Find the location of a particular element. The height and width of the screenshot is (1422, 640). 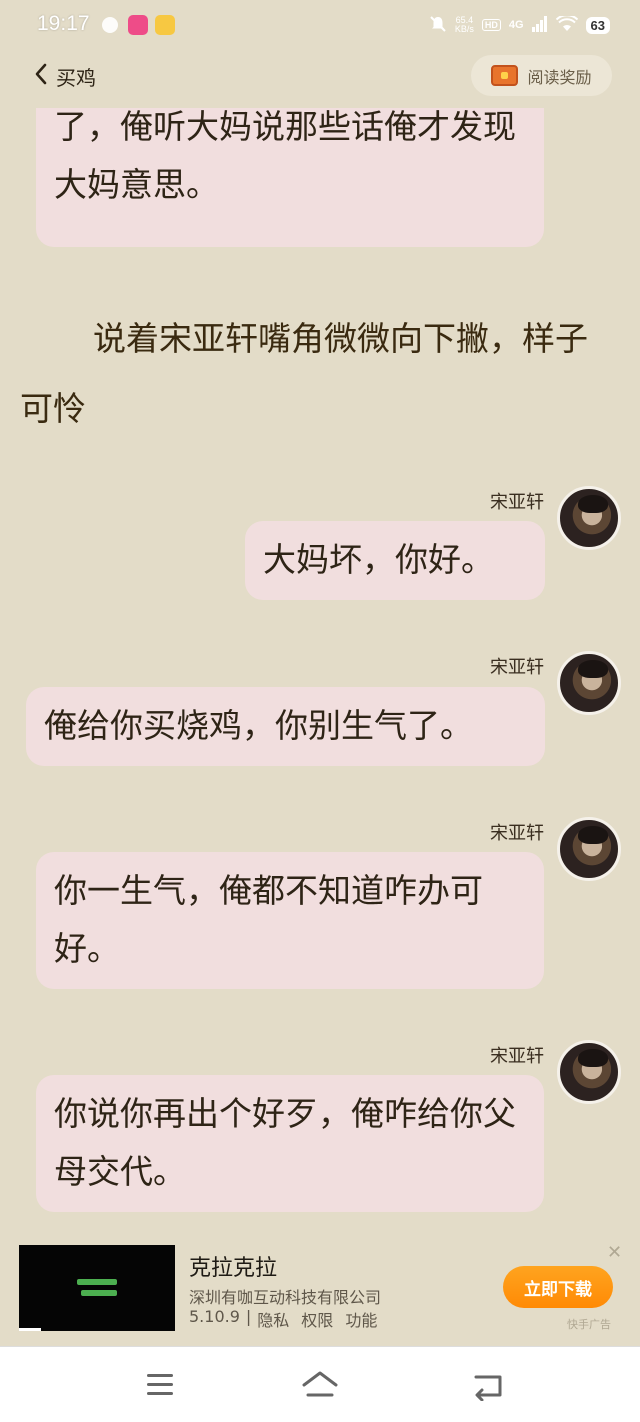

message-bubble: 俺给你买烧鸡，你别生气了。 is located at coordinates (285, 726).